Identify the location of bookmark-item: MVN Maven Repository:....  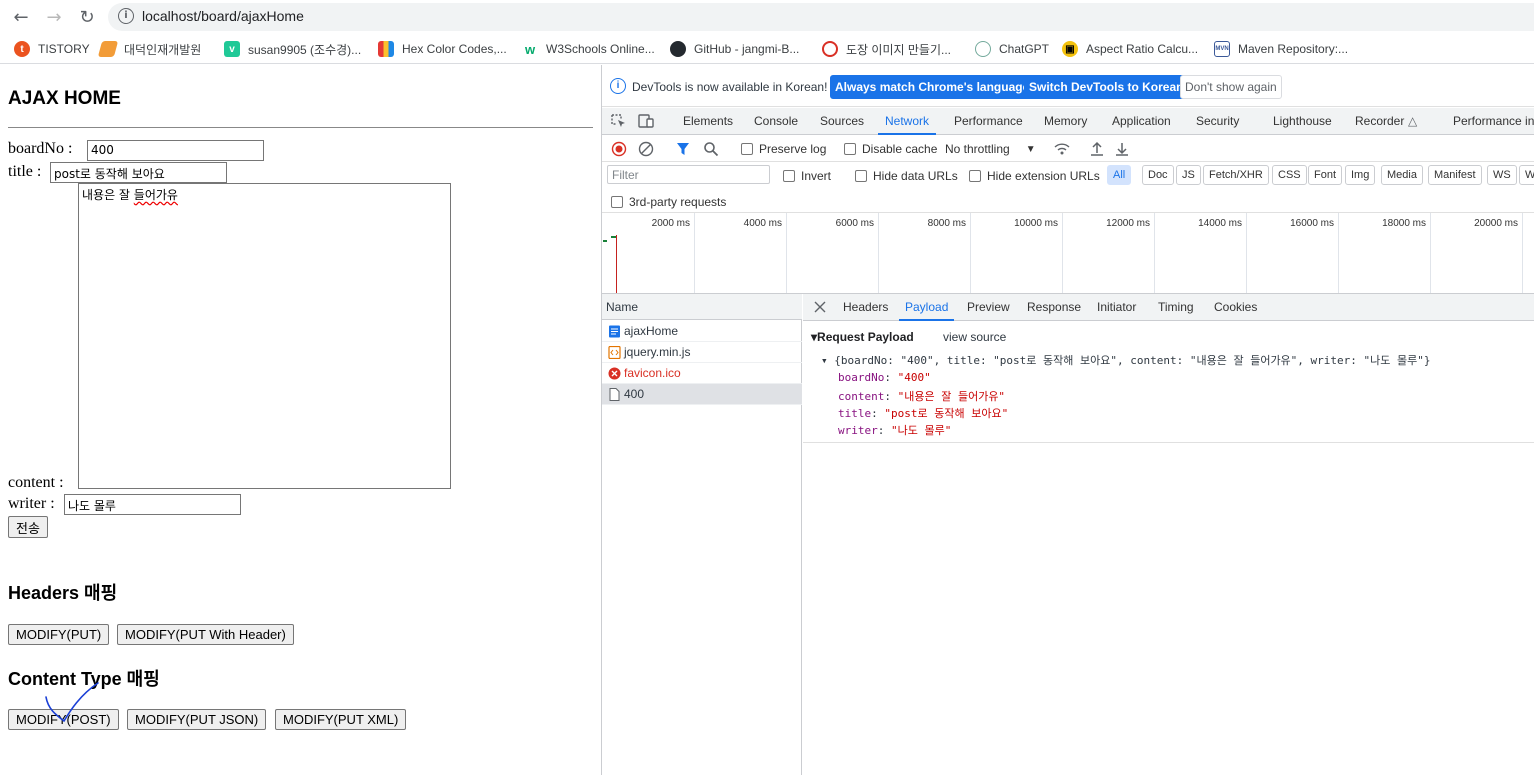
(1281, 49).